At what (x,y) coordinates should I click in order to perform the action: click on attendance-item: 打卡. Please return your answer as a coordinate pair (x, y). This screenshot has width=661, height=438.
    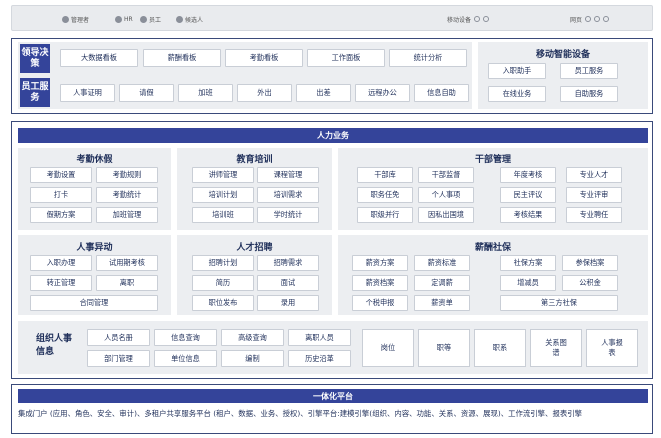
    Looking at the image, I should click on (61, 195).